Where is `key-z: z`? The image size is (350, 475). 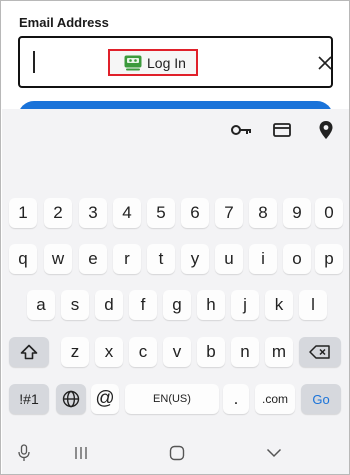 key-z: z is located at coordinates (75, 352).